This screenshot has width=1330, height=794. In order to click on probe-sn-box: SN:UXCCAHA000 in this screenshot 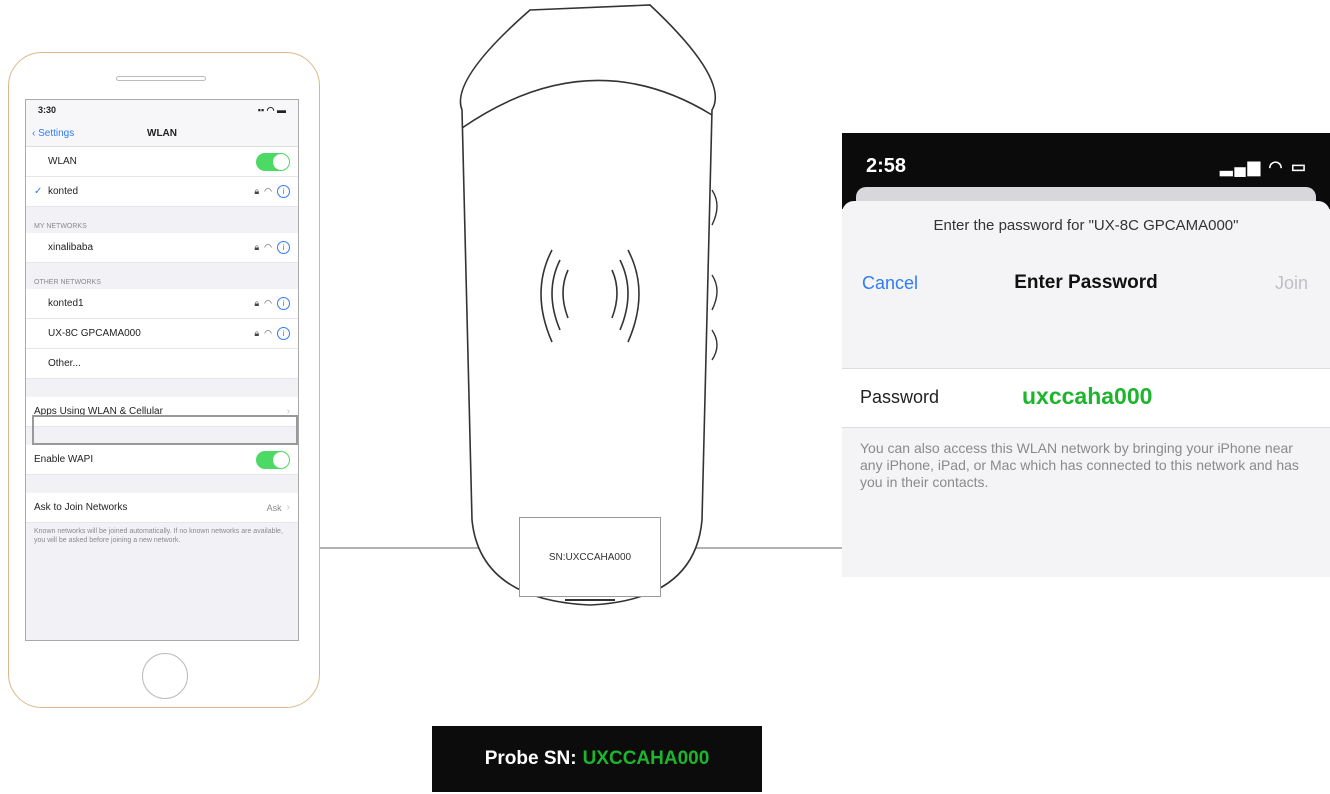, I will do `click(590, 557)`.